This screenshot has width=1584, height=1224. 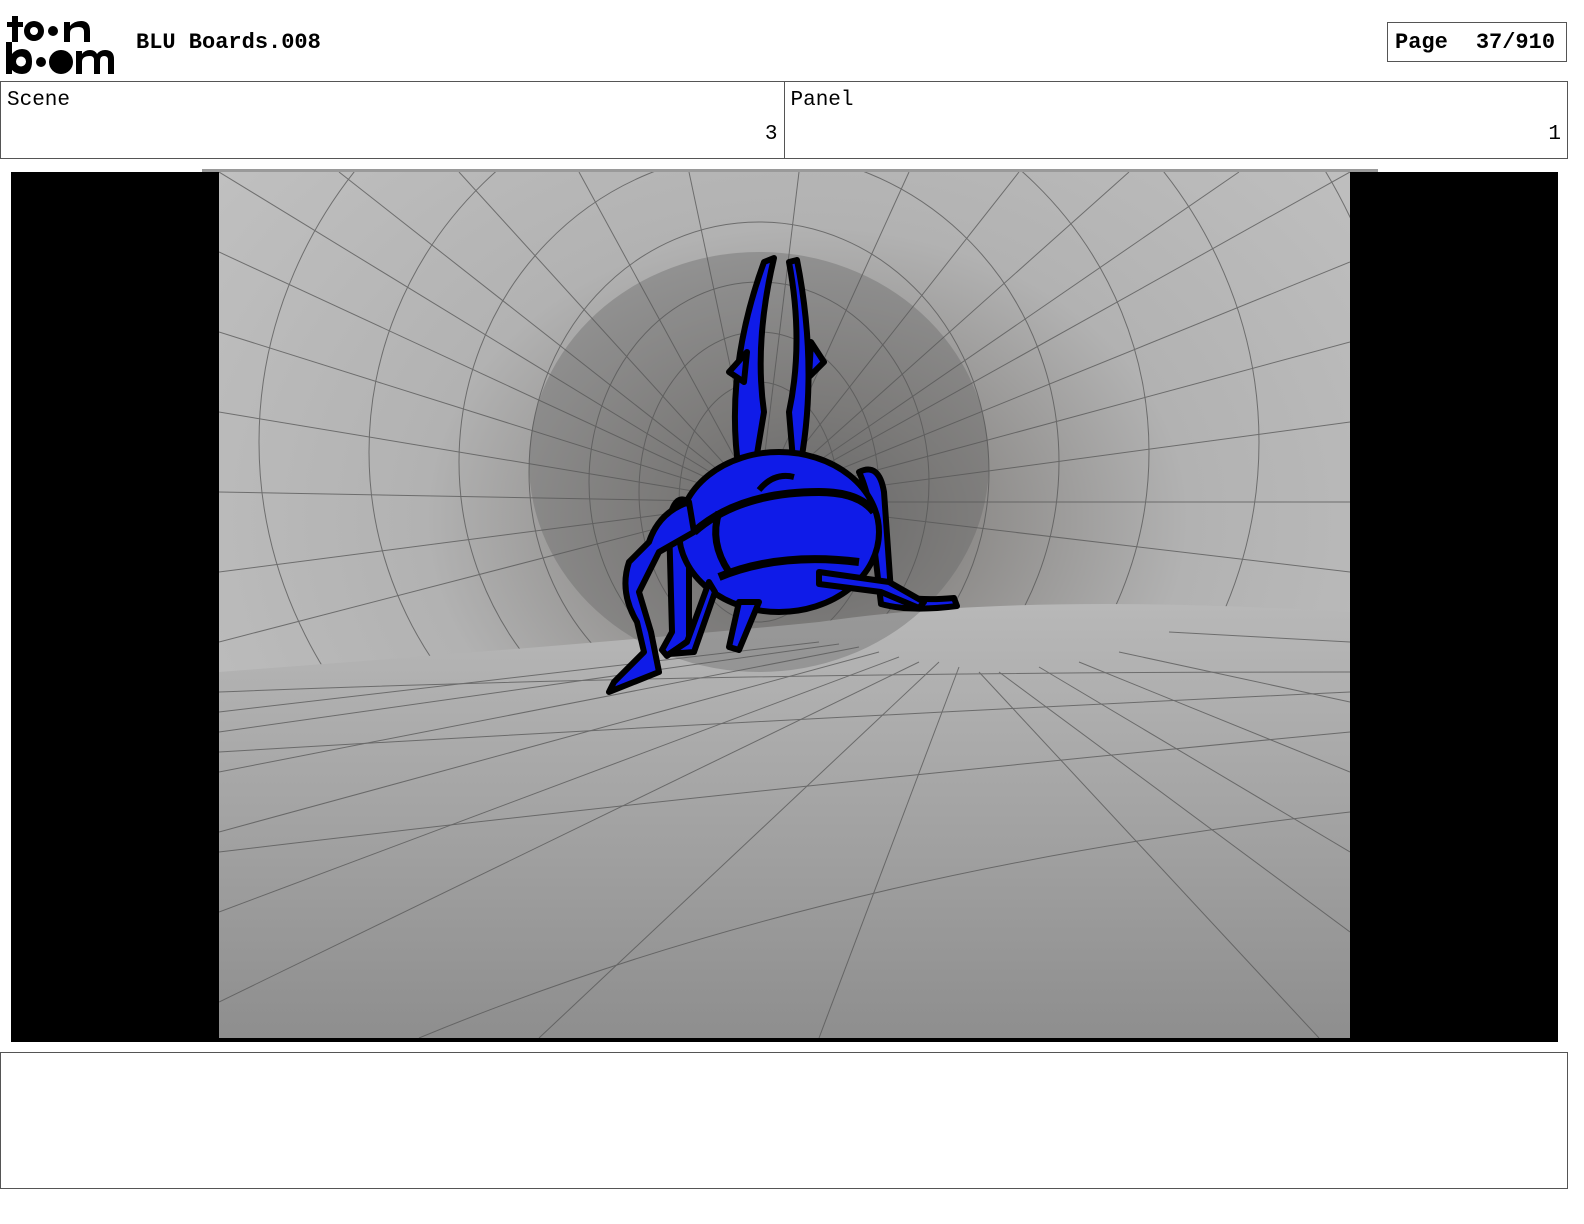 I want to click on page-number: 37/910, so click(x=1515, y=42).